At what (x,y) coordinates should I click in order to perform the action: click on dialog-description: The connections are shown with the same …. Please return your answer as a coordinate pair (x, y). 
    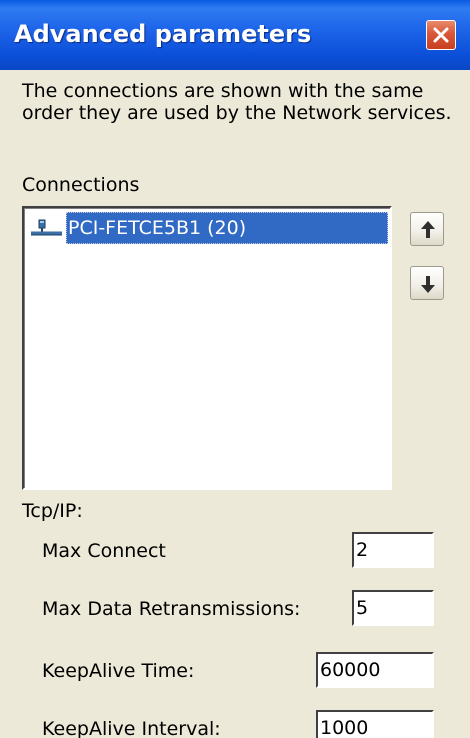
    Looking at the image, I should click on (237, 102).